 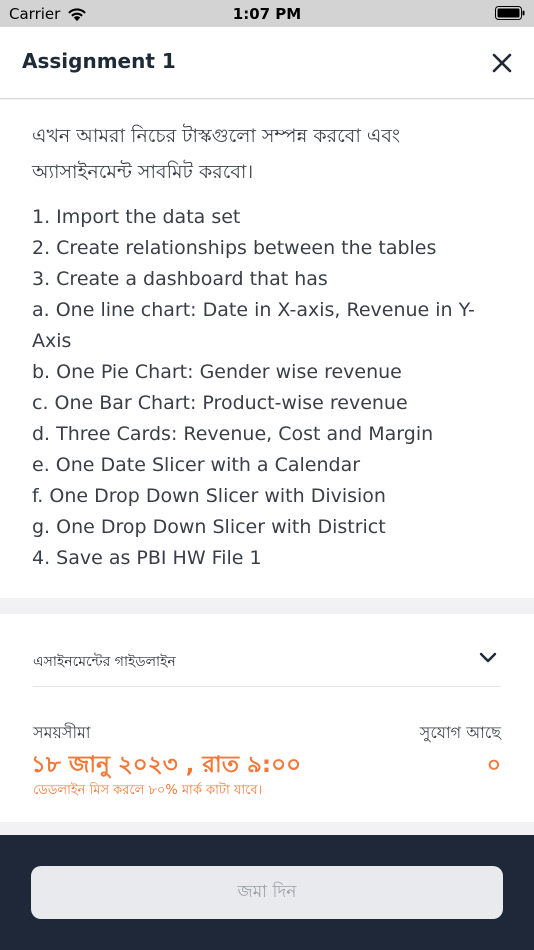 What do you see at coordinates (104, 662) in the screenshot?
I see `guideline-label: এসাইনমেন্টের গাইডলাইন` at bounding box center [104, 662].